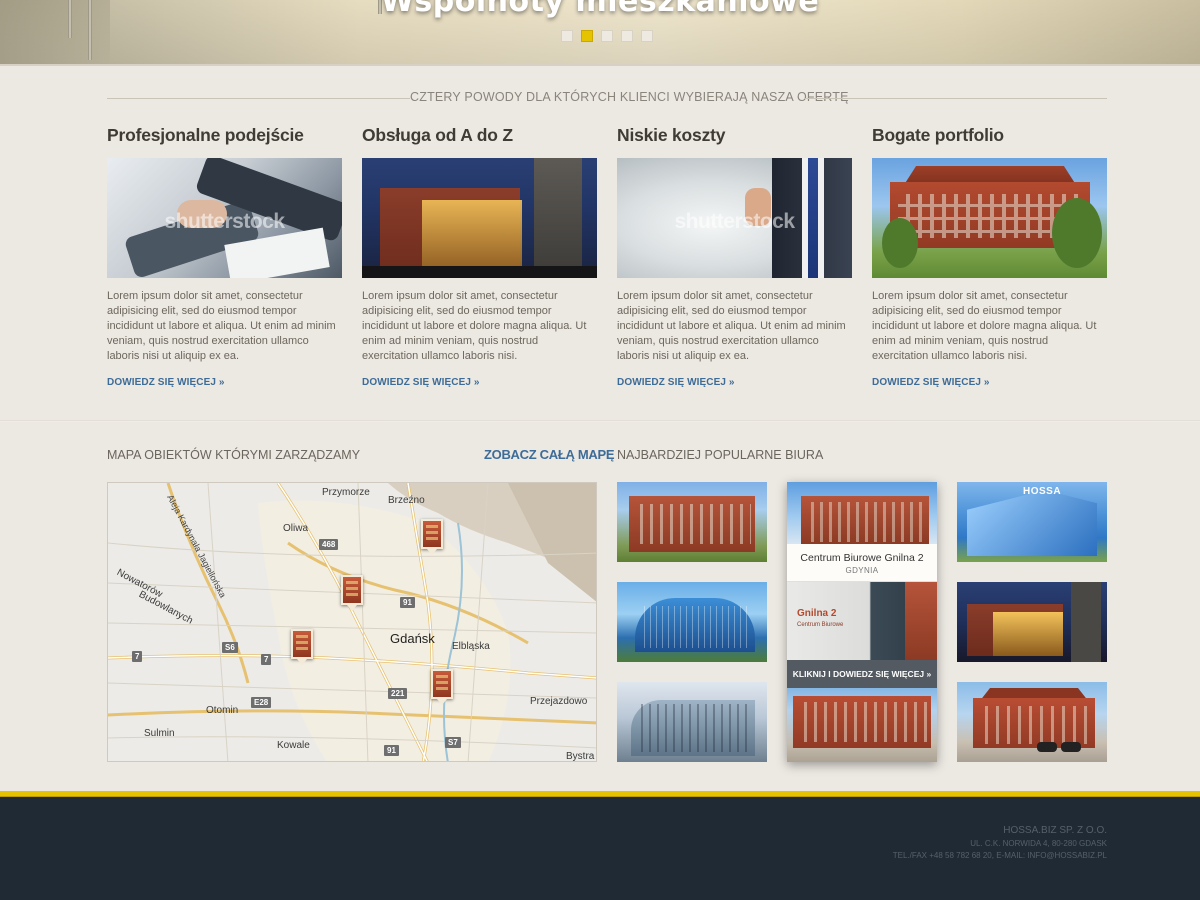  Describe the element at coordinates (862, 674) in the screenshot. I see `featured-office-cta: KLIKNIJ I DOWIEDZ SIĘ WIĘCEJ »` at that location.